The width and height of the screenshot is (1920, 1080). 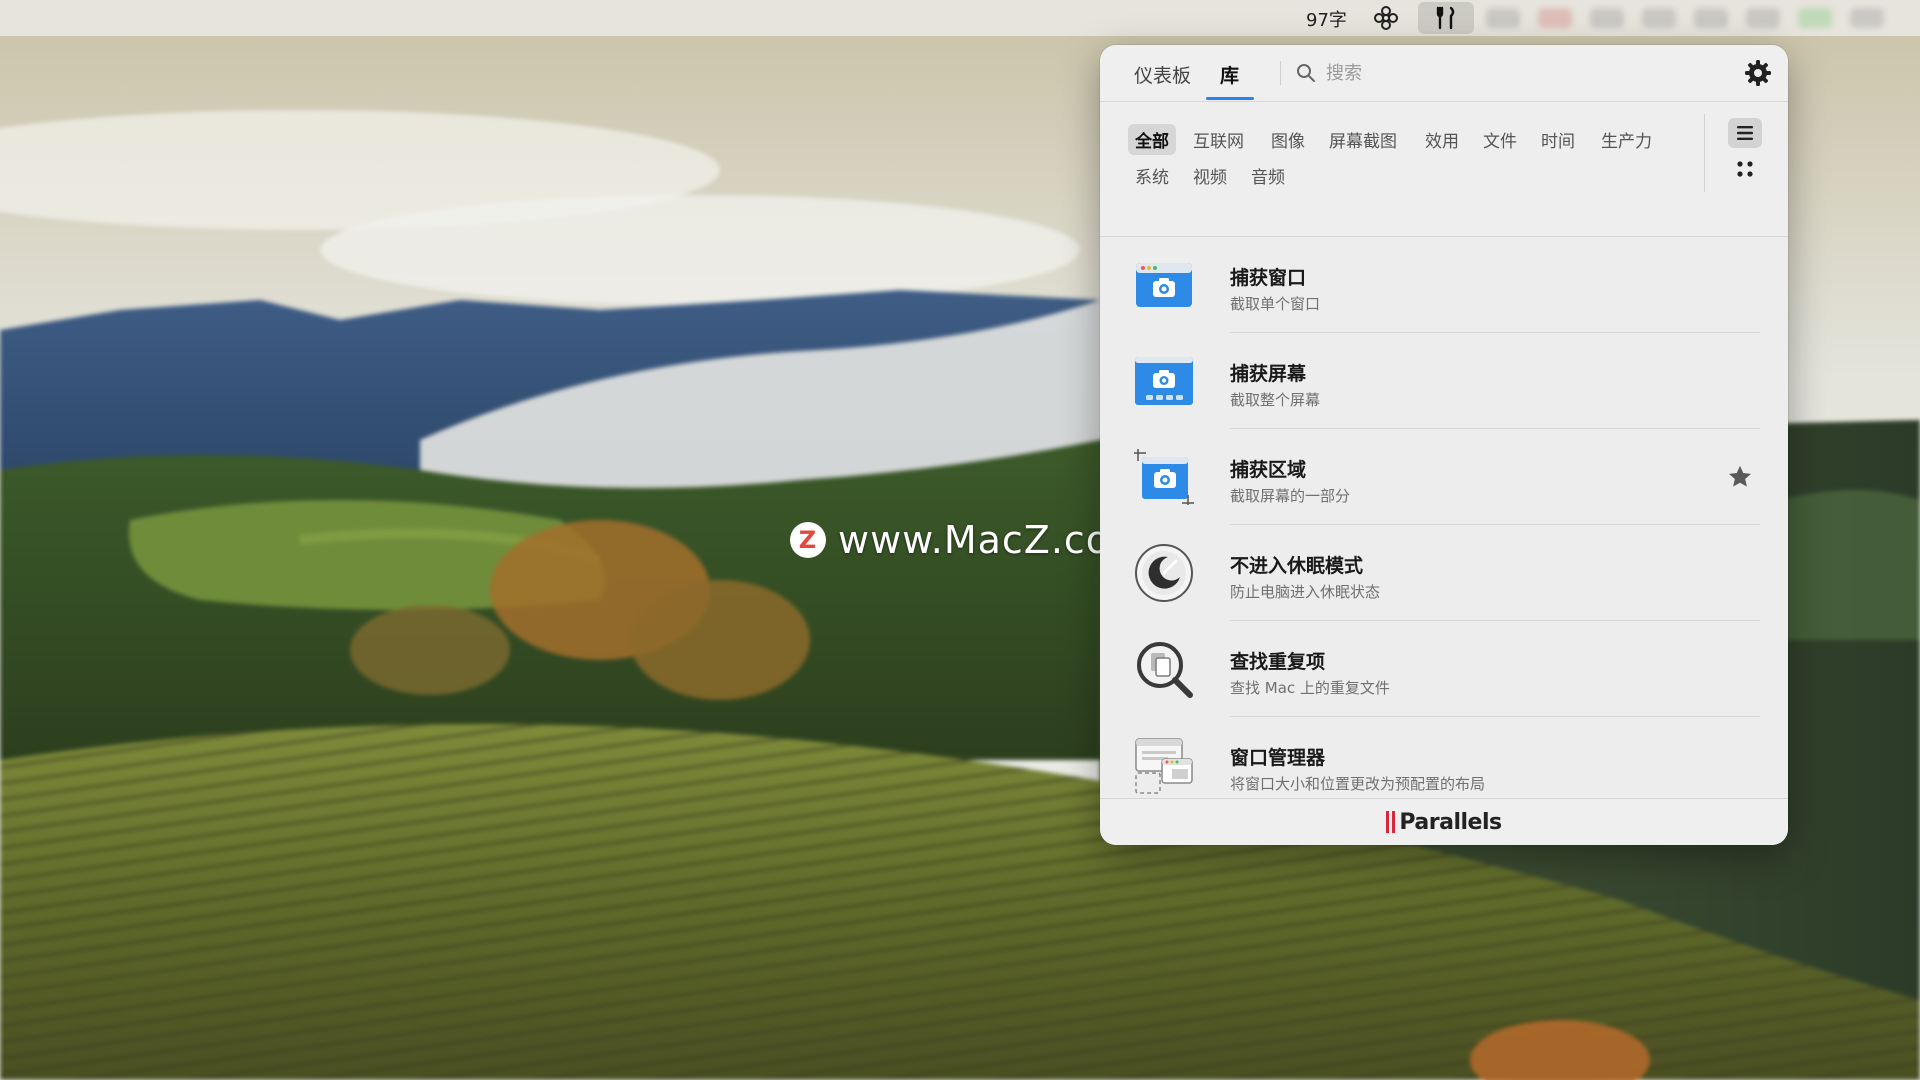 What do you see at coordinates (1450, 822) in the screenshot?
I see `footer-brand-text: Parallels` at bounding box center [1450, 822].